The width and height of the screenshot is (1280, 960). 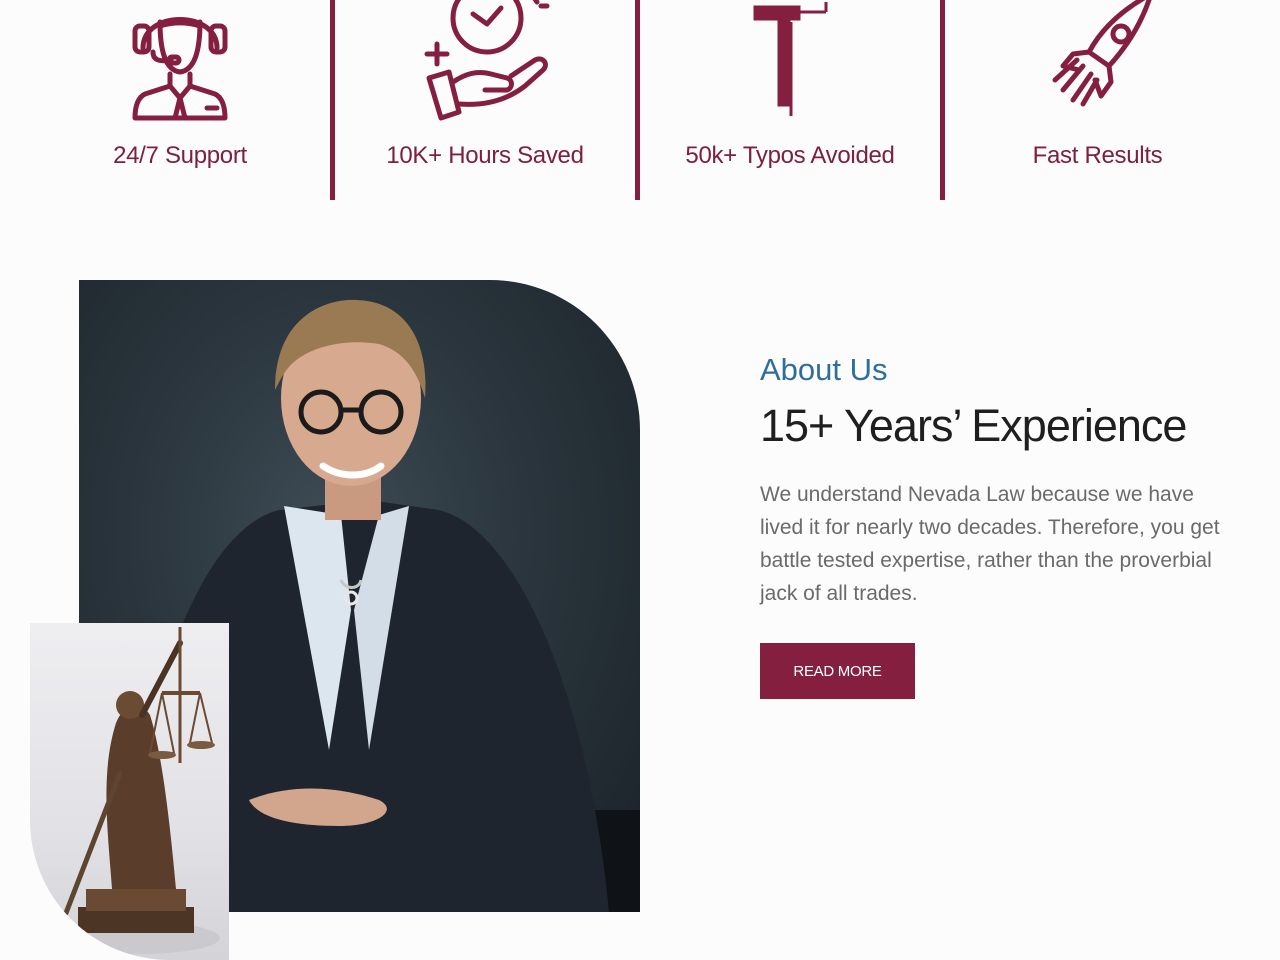 I want to click on hand-clock-icon, so click(x=485, y=65).